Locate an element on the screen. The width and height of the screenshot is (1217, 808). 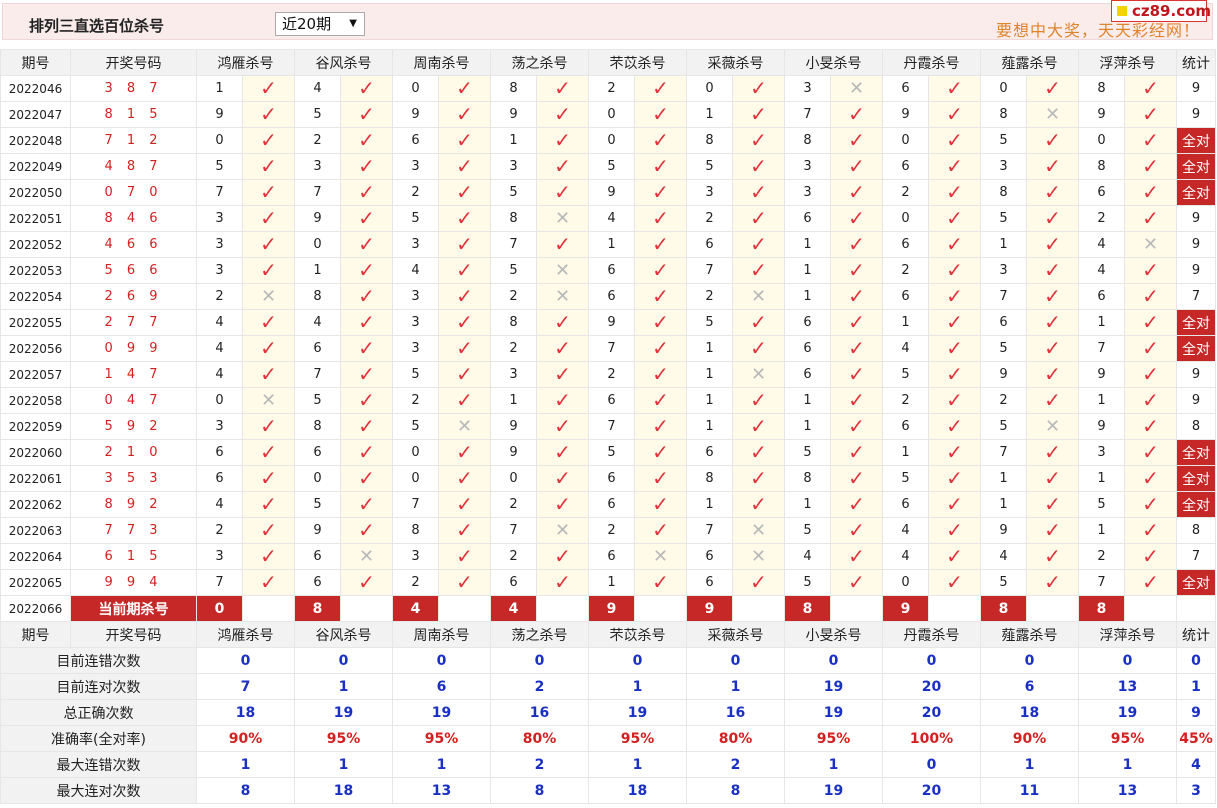
col-expert-header: 荡之杀号 is located at coordinates (539, 62).